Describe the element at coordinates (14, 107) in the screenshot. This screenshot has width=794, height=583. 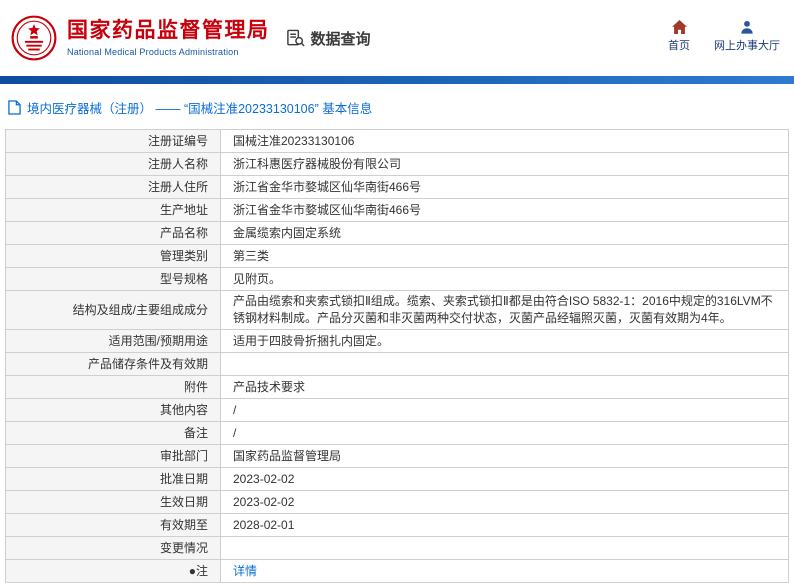
I see `document-icon` at that location.